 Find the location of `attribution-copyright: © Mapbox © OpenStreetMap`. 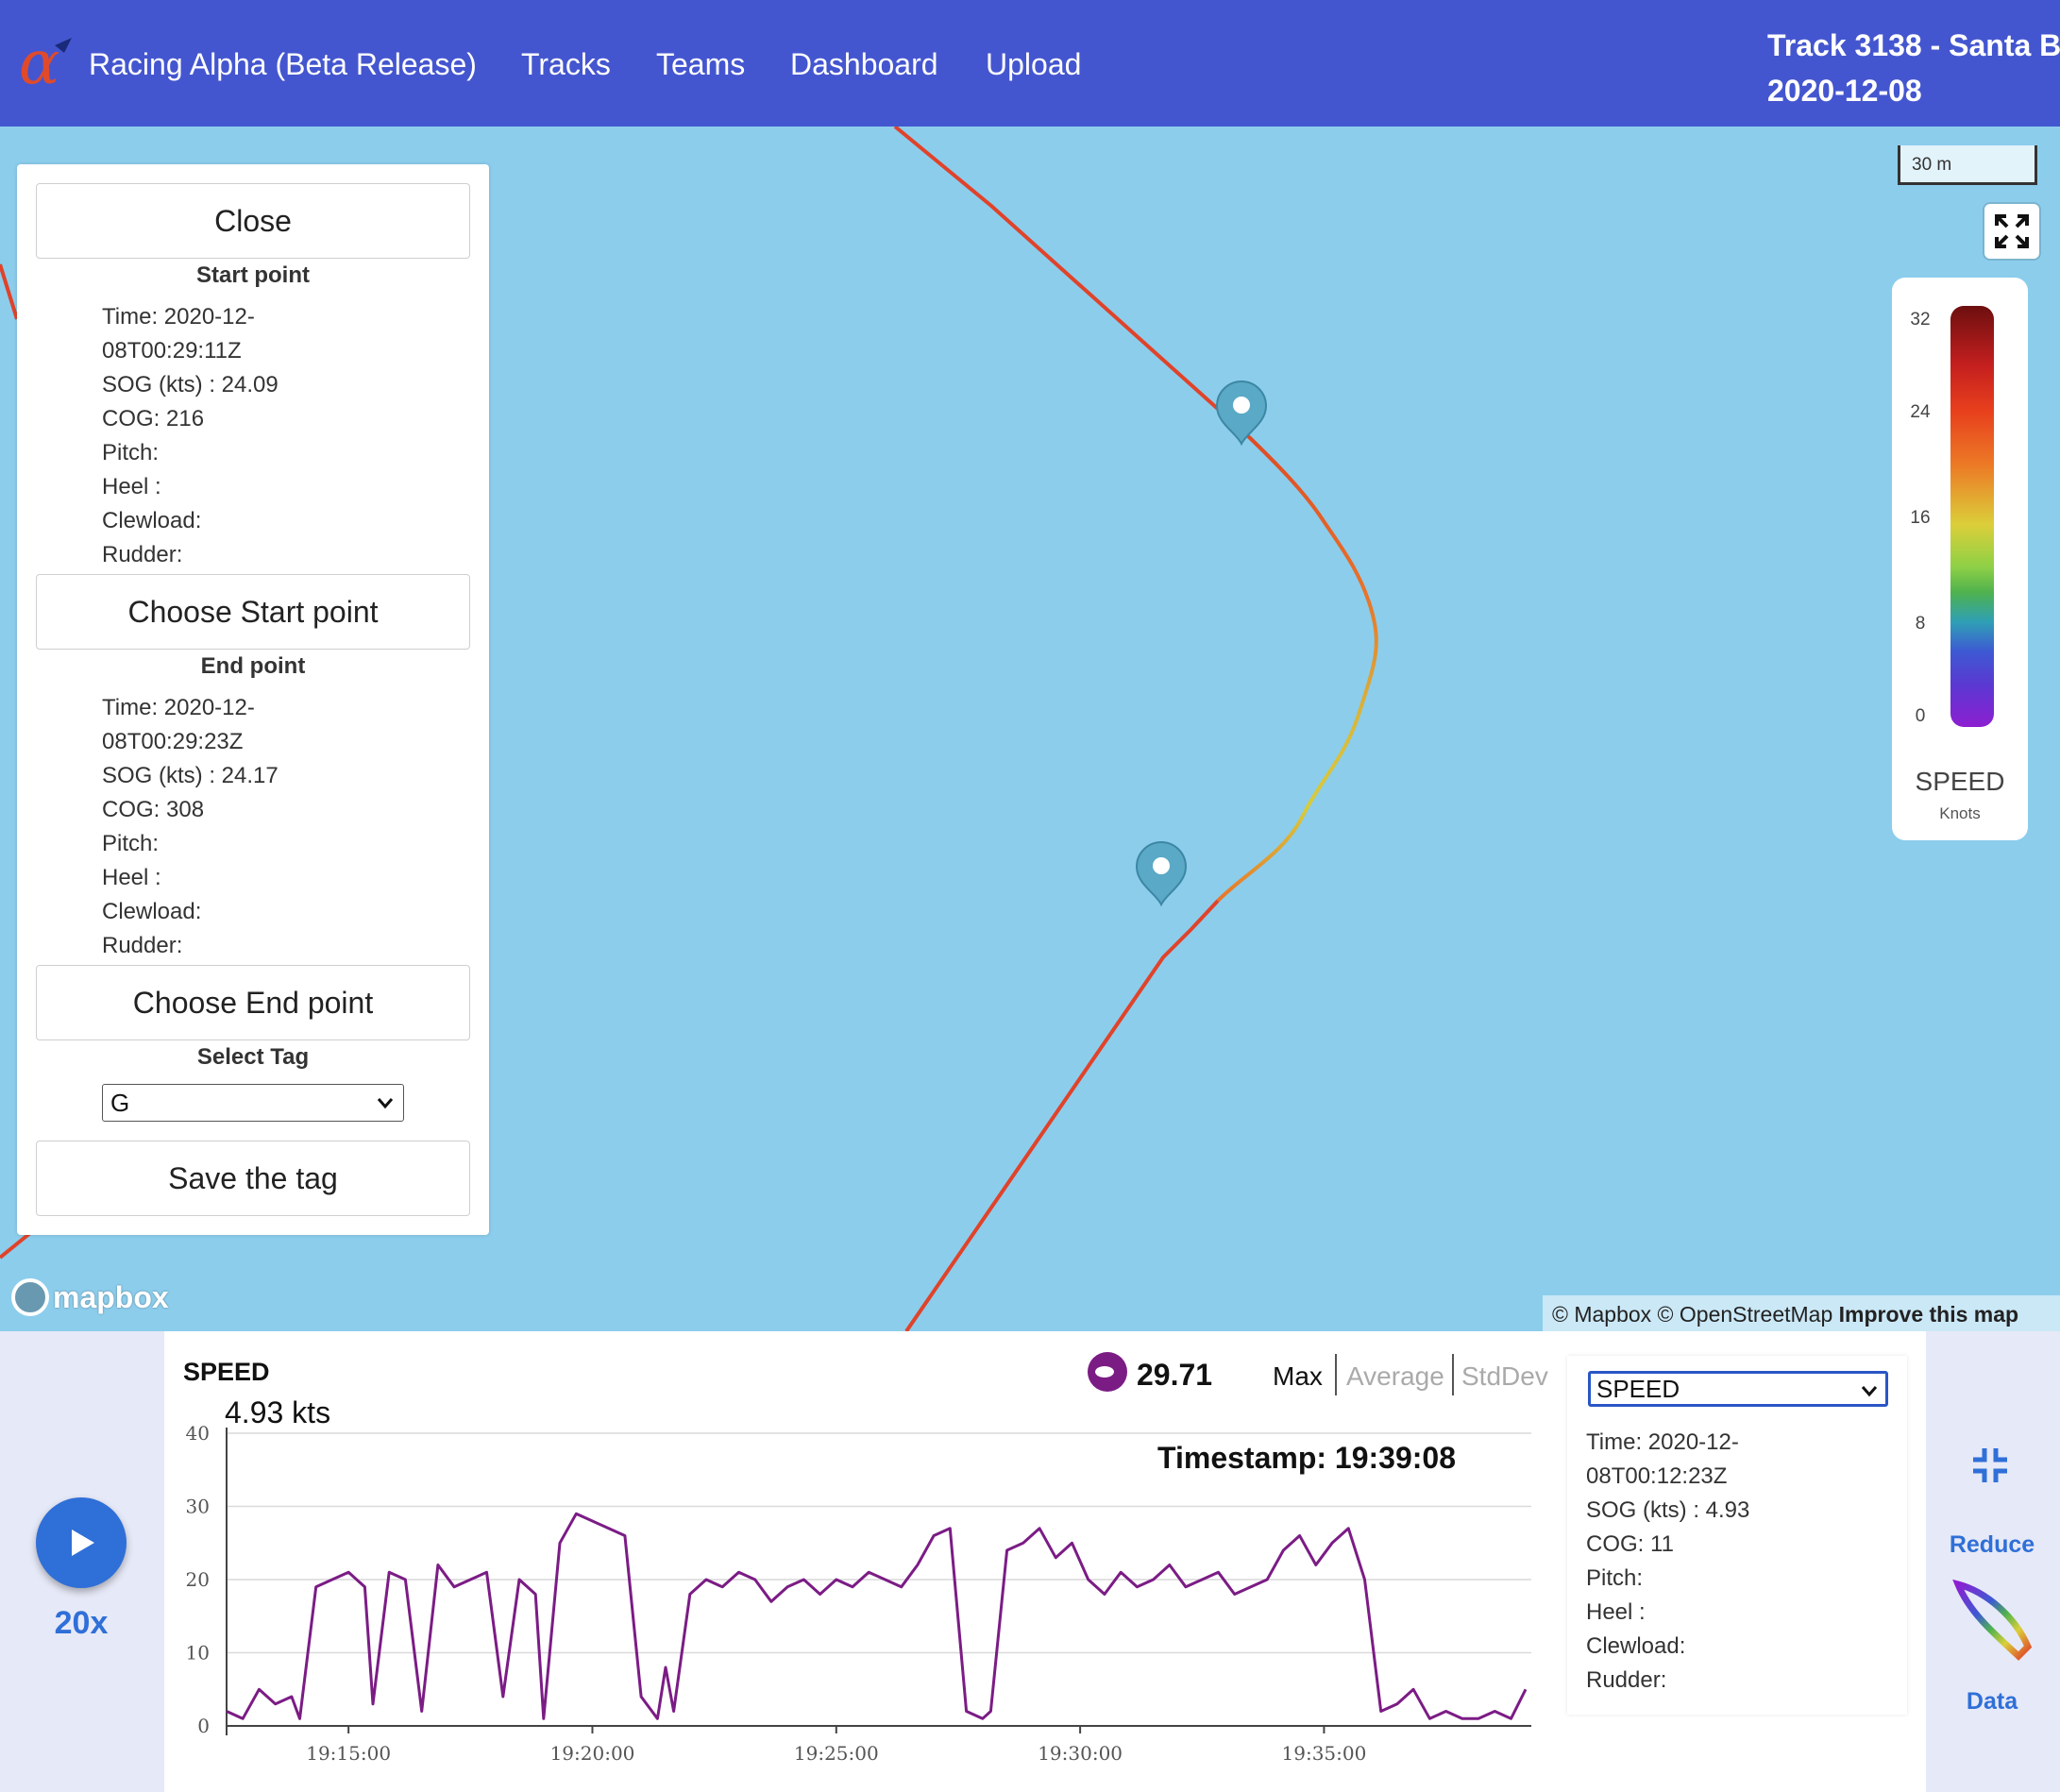

attribution-copyright: © Mapbox © OpenStreetMap is located at coordinates (1692, 1315).